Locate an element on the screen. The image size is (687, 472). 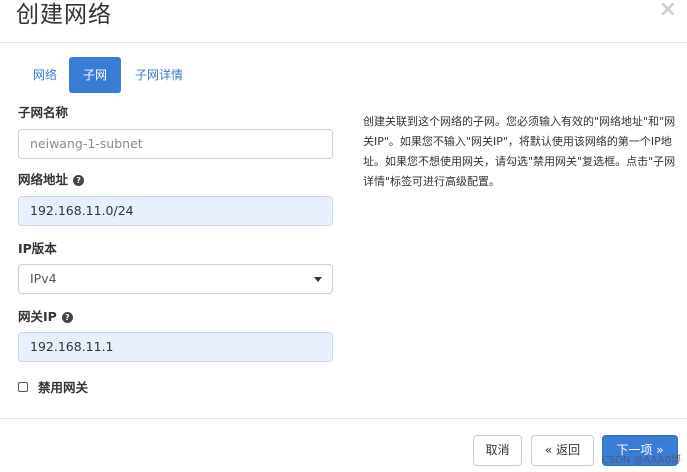
ip-version-label: IP版本 is located at coordinates (175, 249).